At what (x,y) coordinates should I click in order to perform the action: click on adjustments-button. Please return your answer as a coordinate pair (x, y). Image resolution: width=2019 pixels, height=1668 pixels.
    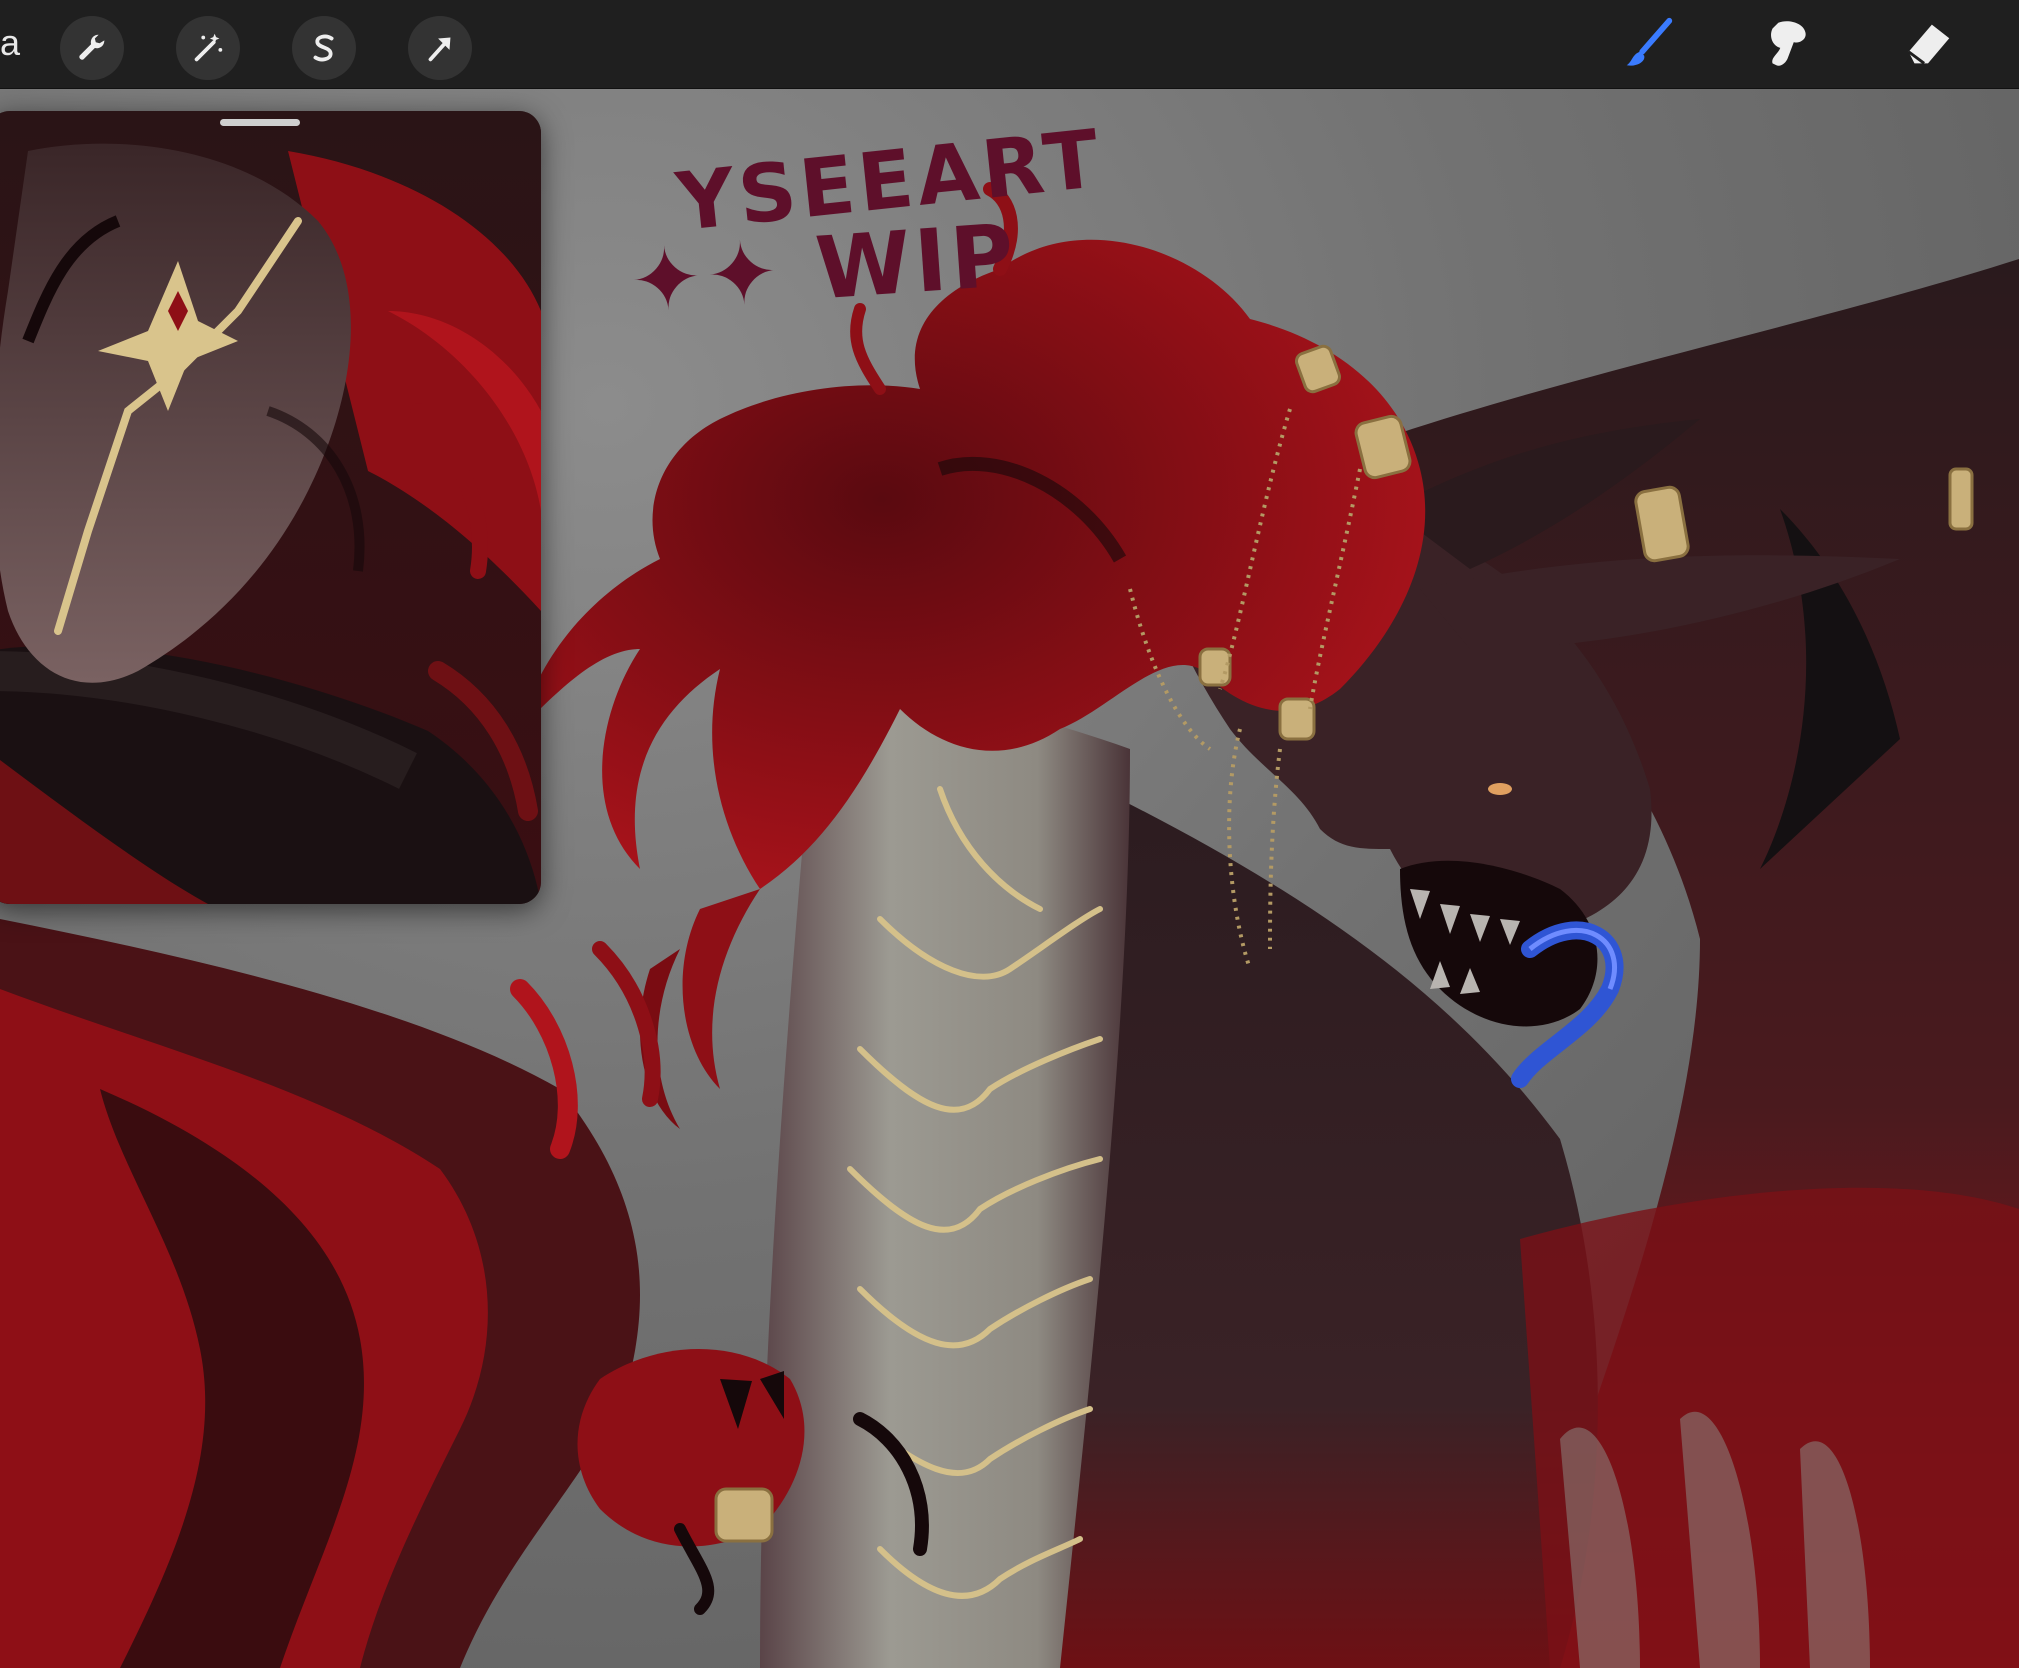
    Looking at the image, I should click on (208, 48).